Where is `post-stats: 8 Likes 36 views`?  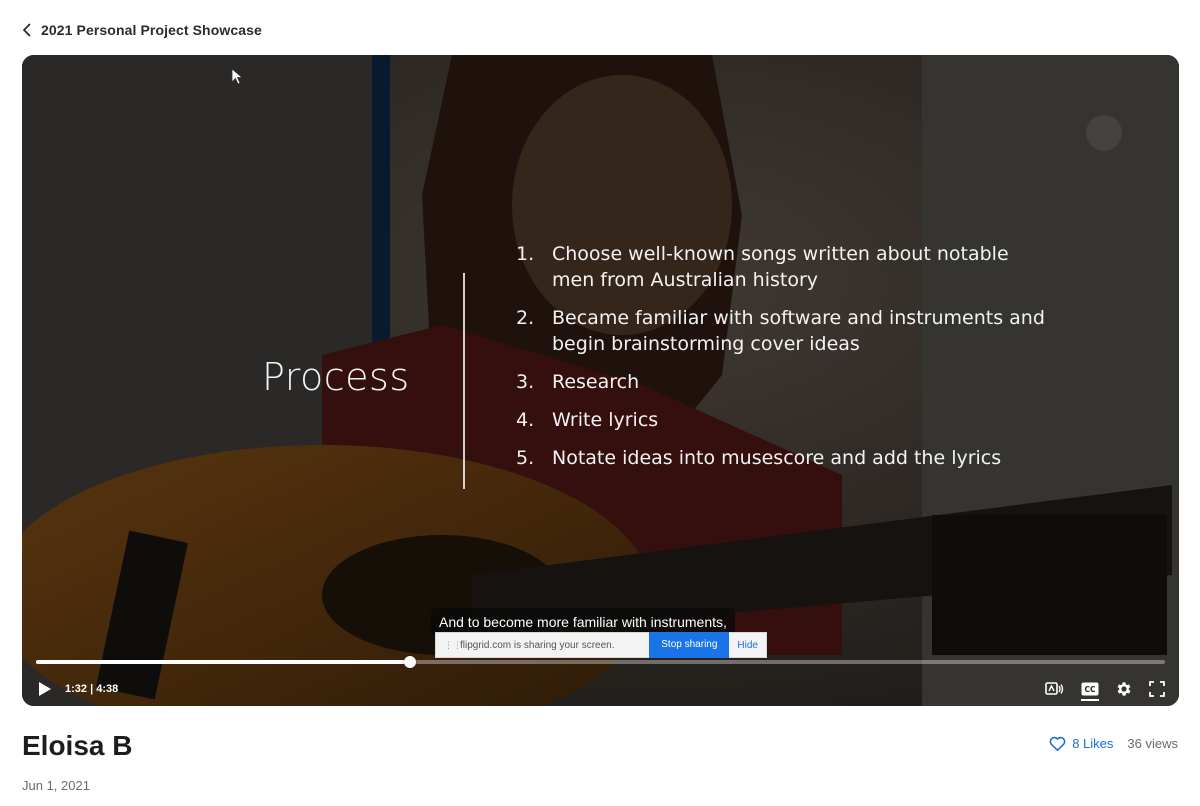
post-stats: 8 Likes 36 views is located at coordinates (1113, 743).